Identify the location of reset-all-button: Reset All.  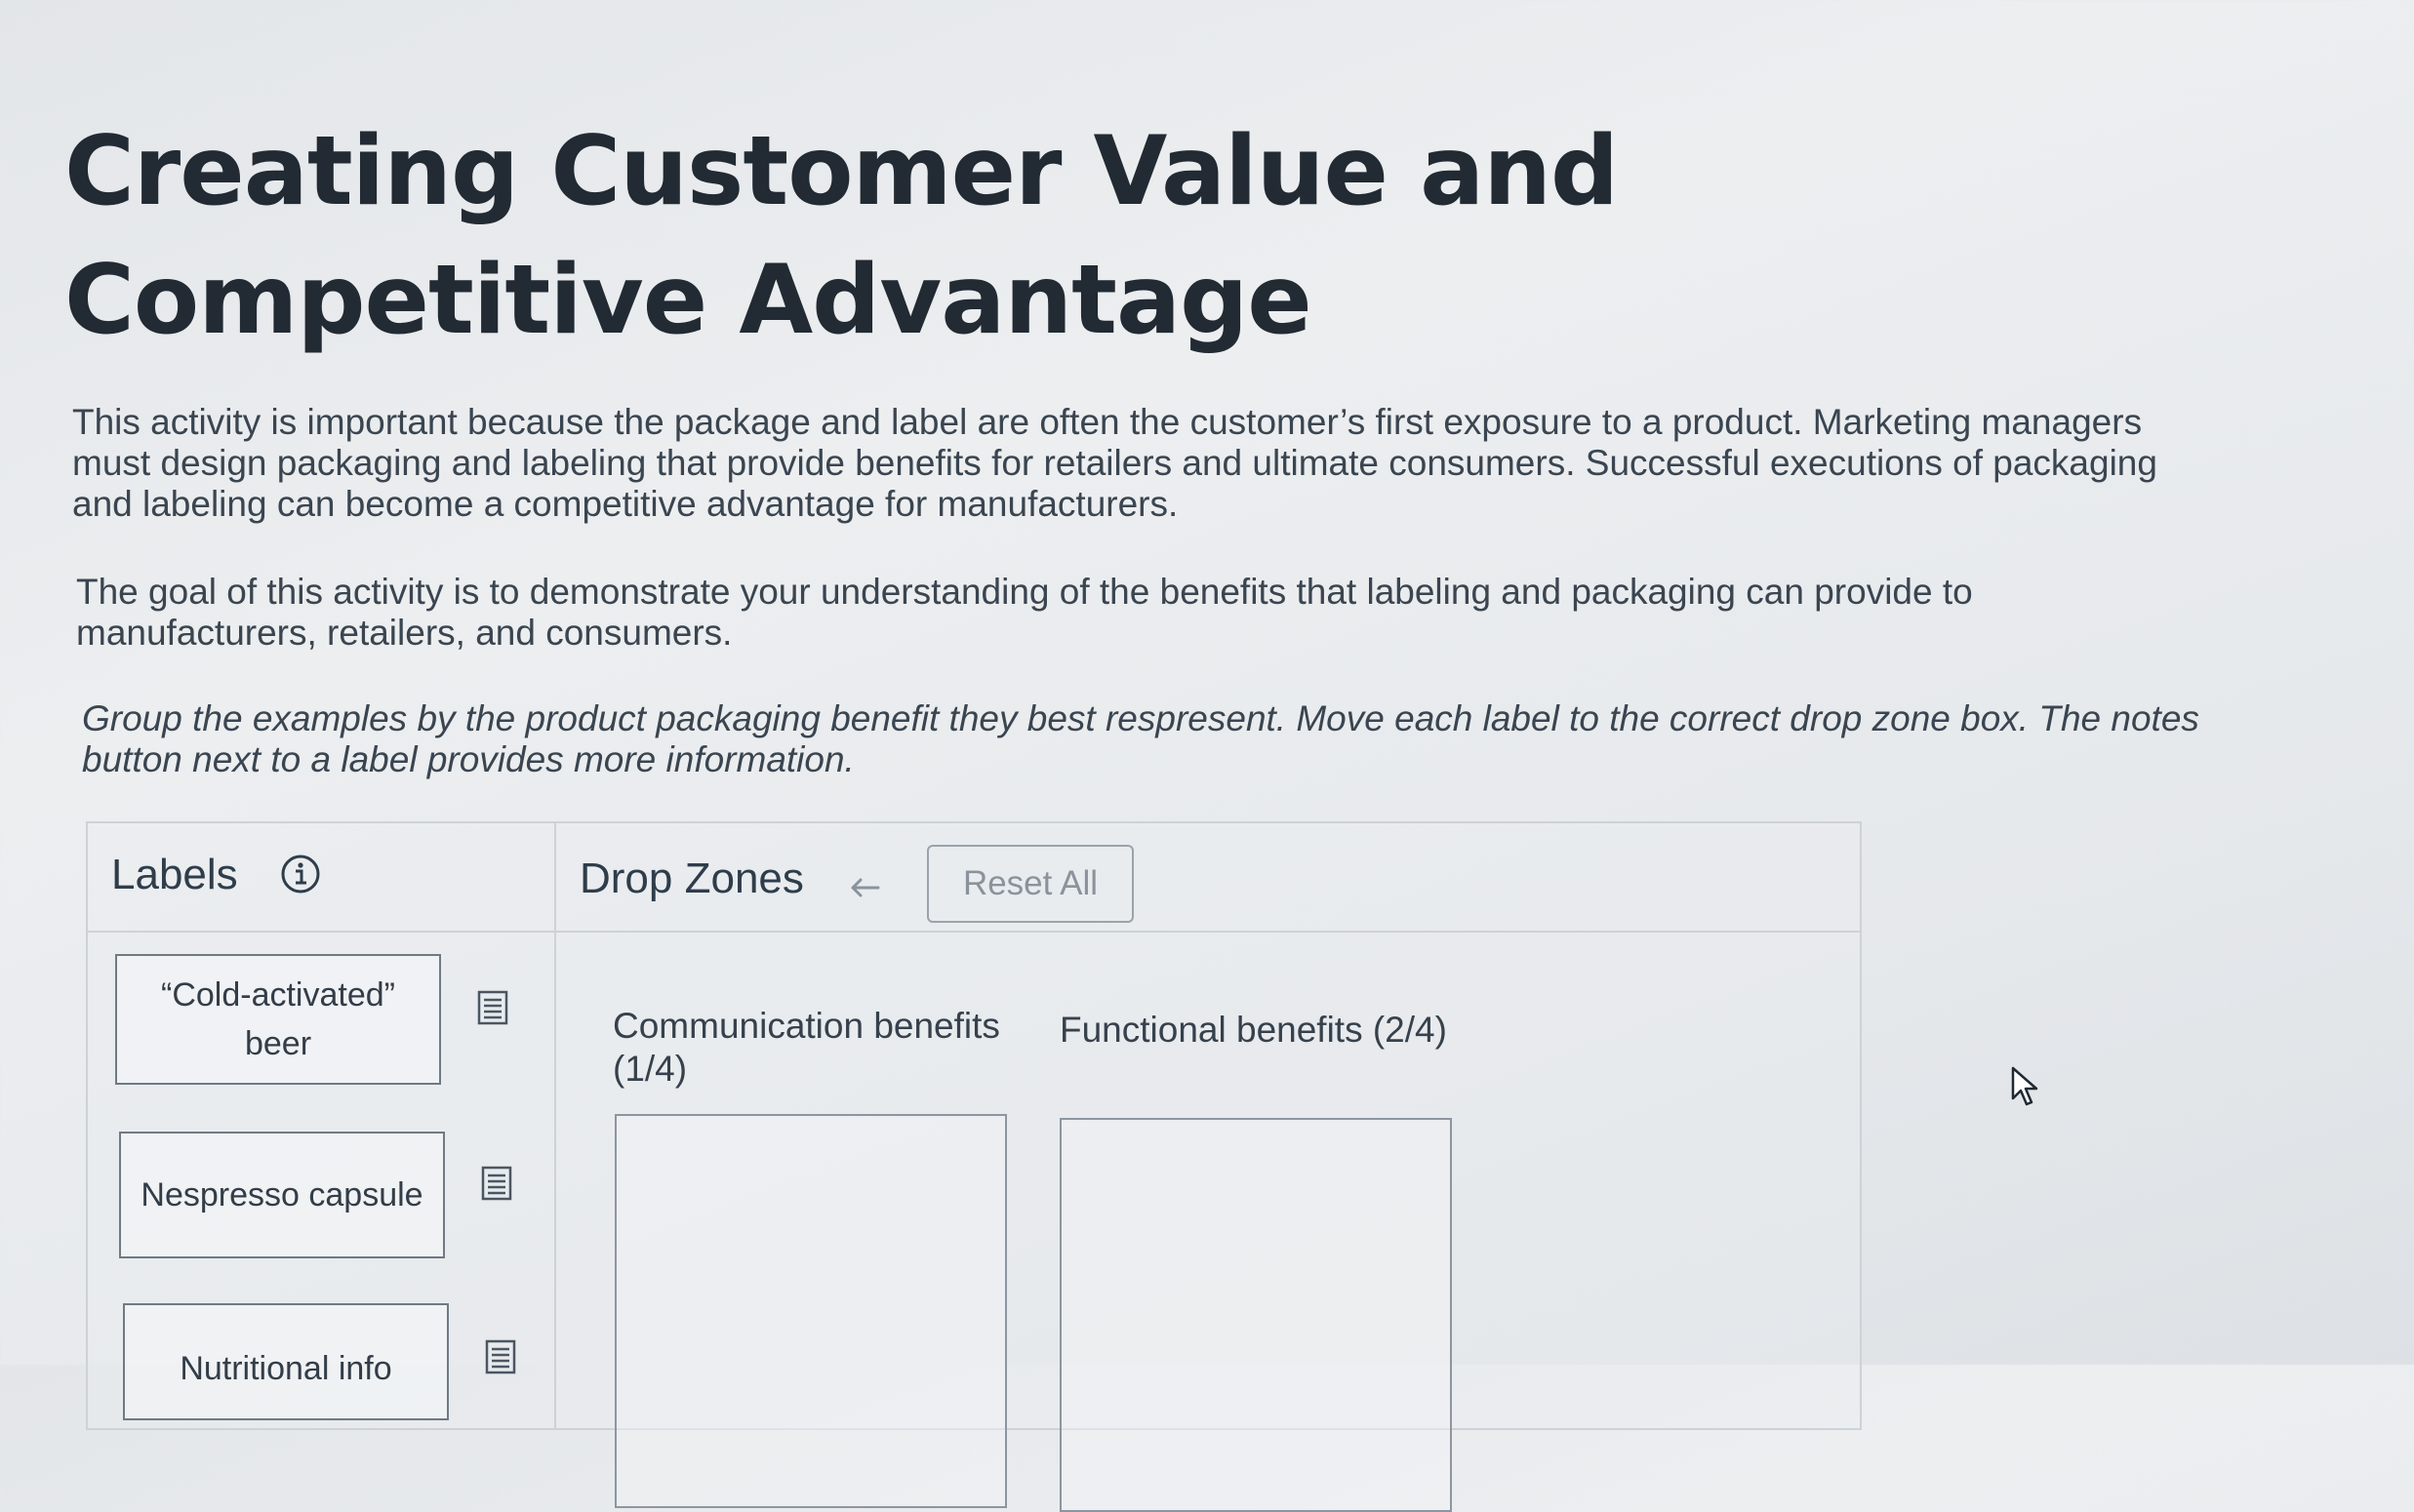
(1030, 884).